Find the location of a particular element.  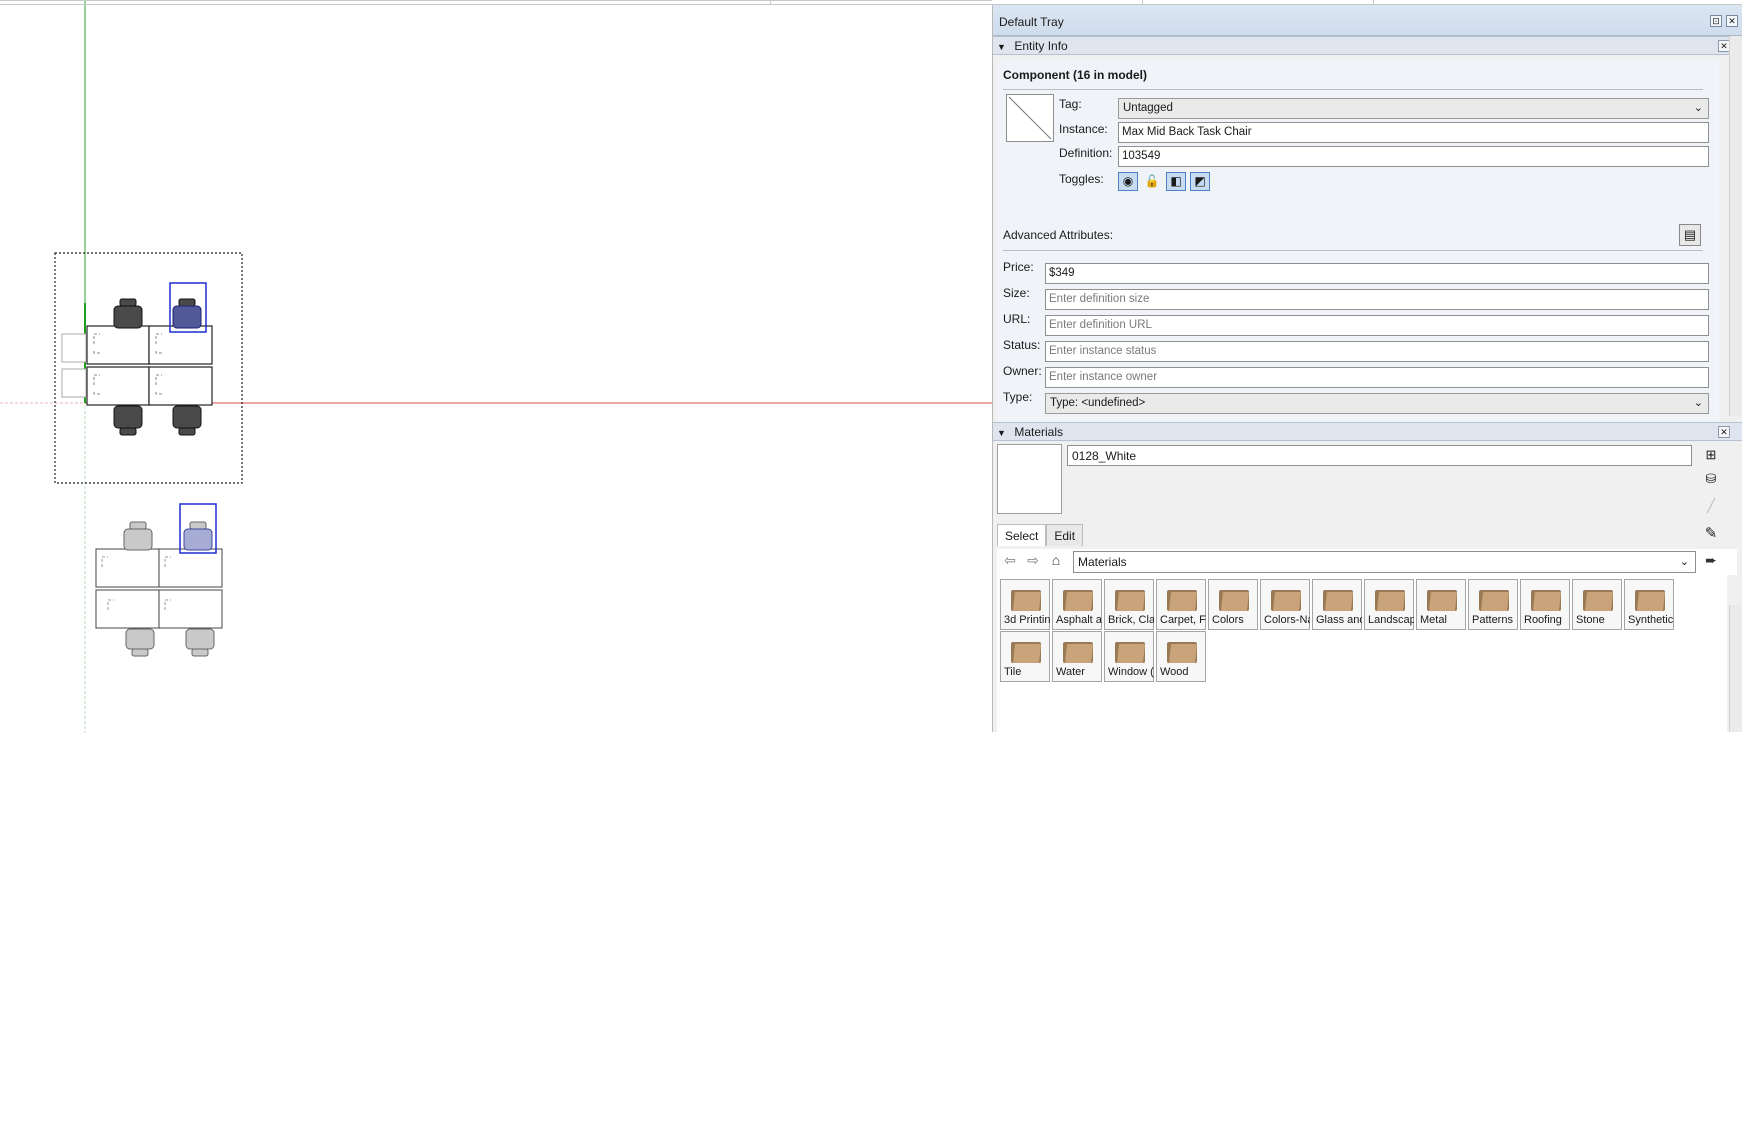

material-folder-item: Roofing is located at coordinates (1545, 604).